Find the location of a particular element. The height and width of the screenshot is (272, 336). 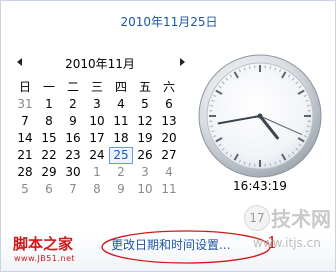

month-header: 2010年11月 is located at coordinates (100, 63).